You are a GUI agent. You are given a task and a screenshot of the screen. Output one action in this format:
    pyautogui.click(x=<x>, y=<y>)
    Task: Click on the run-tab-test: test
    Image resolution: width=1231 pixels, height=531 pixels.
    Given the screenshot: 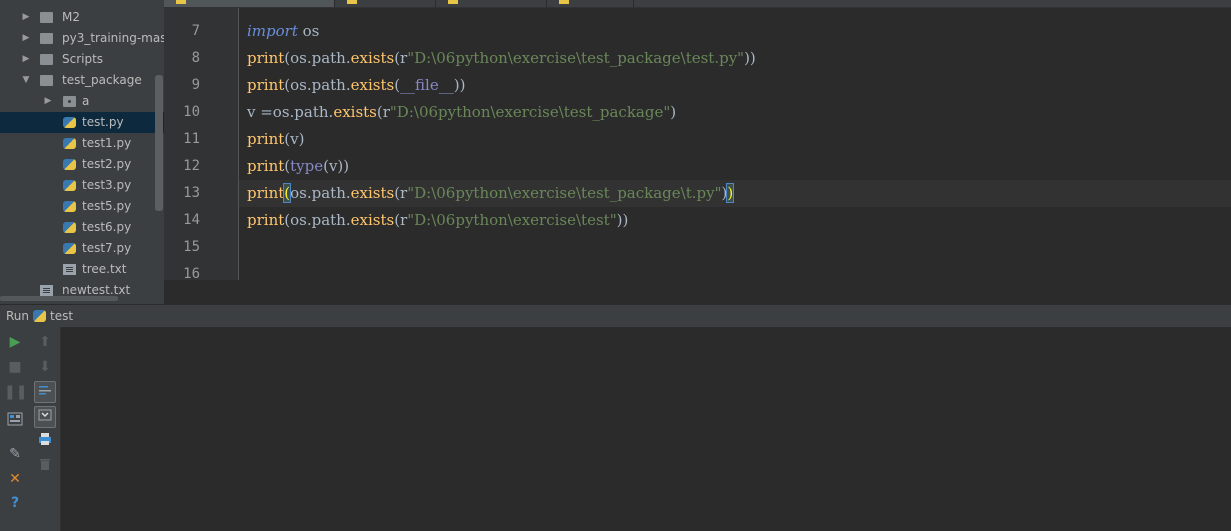 What is the action you would take?
    pyautogui.click(x=61, y=316)
    